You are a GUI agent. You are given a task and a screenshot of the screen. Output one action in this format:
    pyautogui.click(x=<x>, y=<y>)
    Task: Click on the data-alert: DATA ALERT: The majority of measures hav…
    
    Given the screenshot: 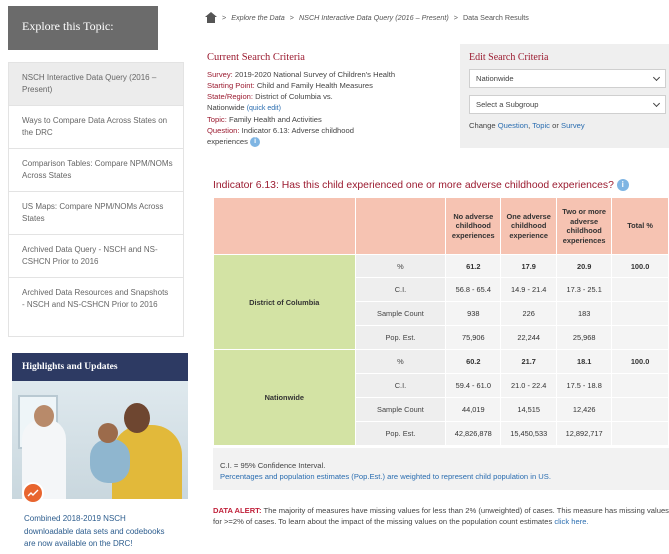 What is the action you would take?
    pyautogui.click(x=441, y=516)
    